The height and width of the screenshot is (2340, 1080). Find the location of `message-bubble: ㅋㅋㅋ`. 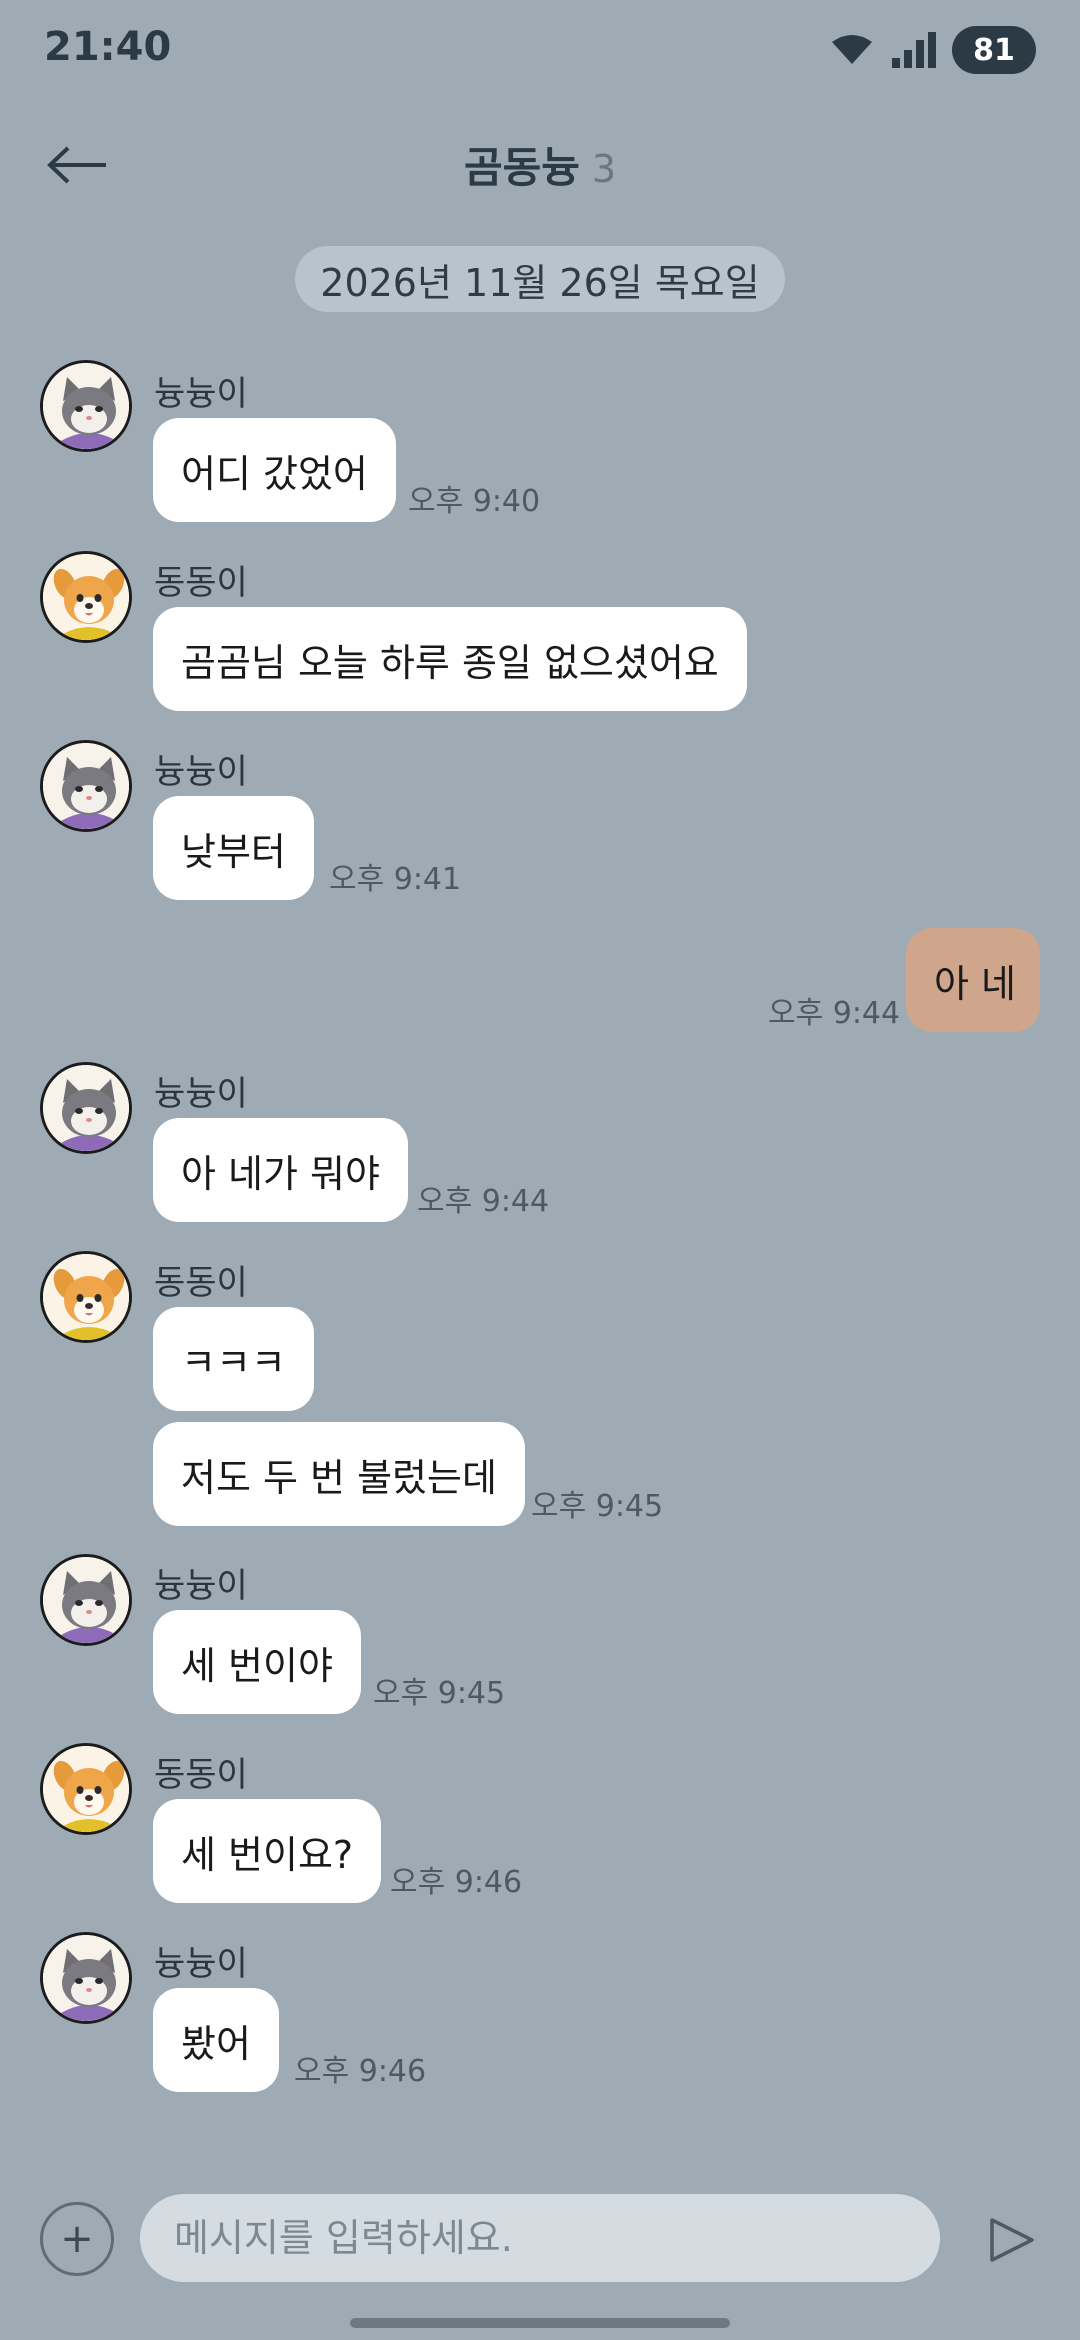

message-bubble: ㅋㅋㅋ is located at coordinates (233, 1359).